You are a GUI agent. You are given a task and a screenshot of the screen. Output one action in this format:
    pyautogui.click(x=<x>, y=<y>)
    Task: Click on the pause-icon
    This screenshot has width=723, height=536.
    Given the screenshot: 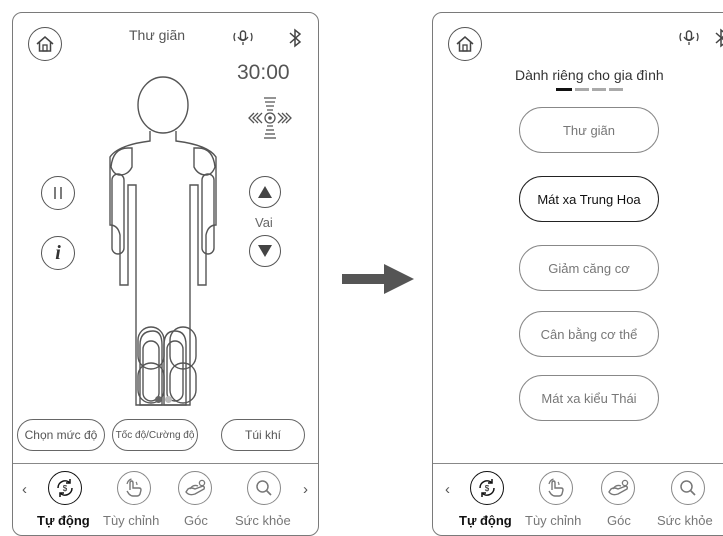 What is the action you would take?
    pyautogui.click(x=58, y=193)
    